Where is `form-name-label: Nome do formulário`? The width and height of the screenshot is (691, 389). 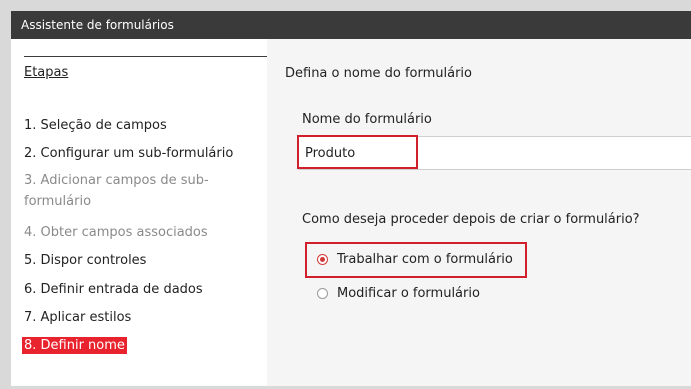 form-name-label: Nome do formulário is located at coordinates (367, 119).